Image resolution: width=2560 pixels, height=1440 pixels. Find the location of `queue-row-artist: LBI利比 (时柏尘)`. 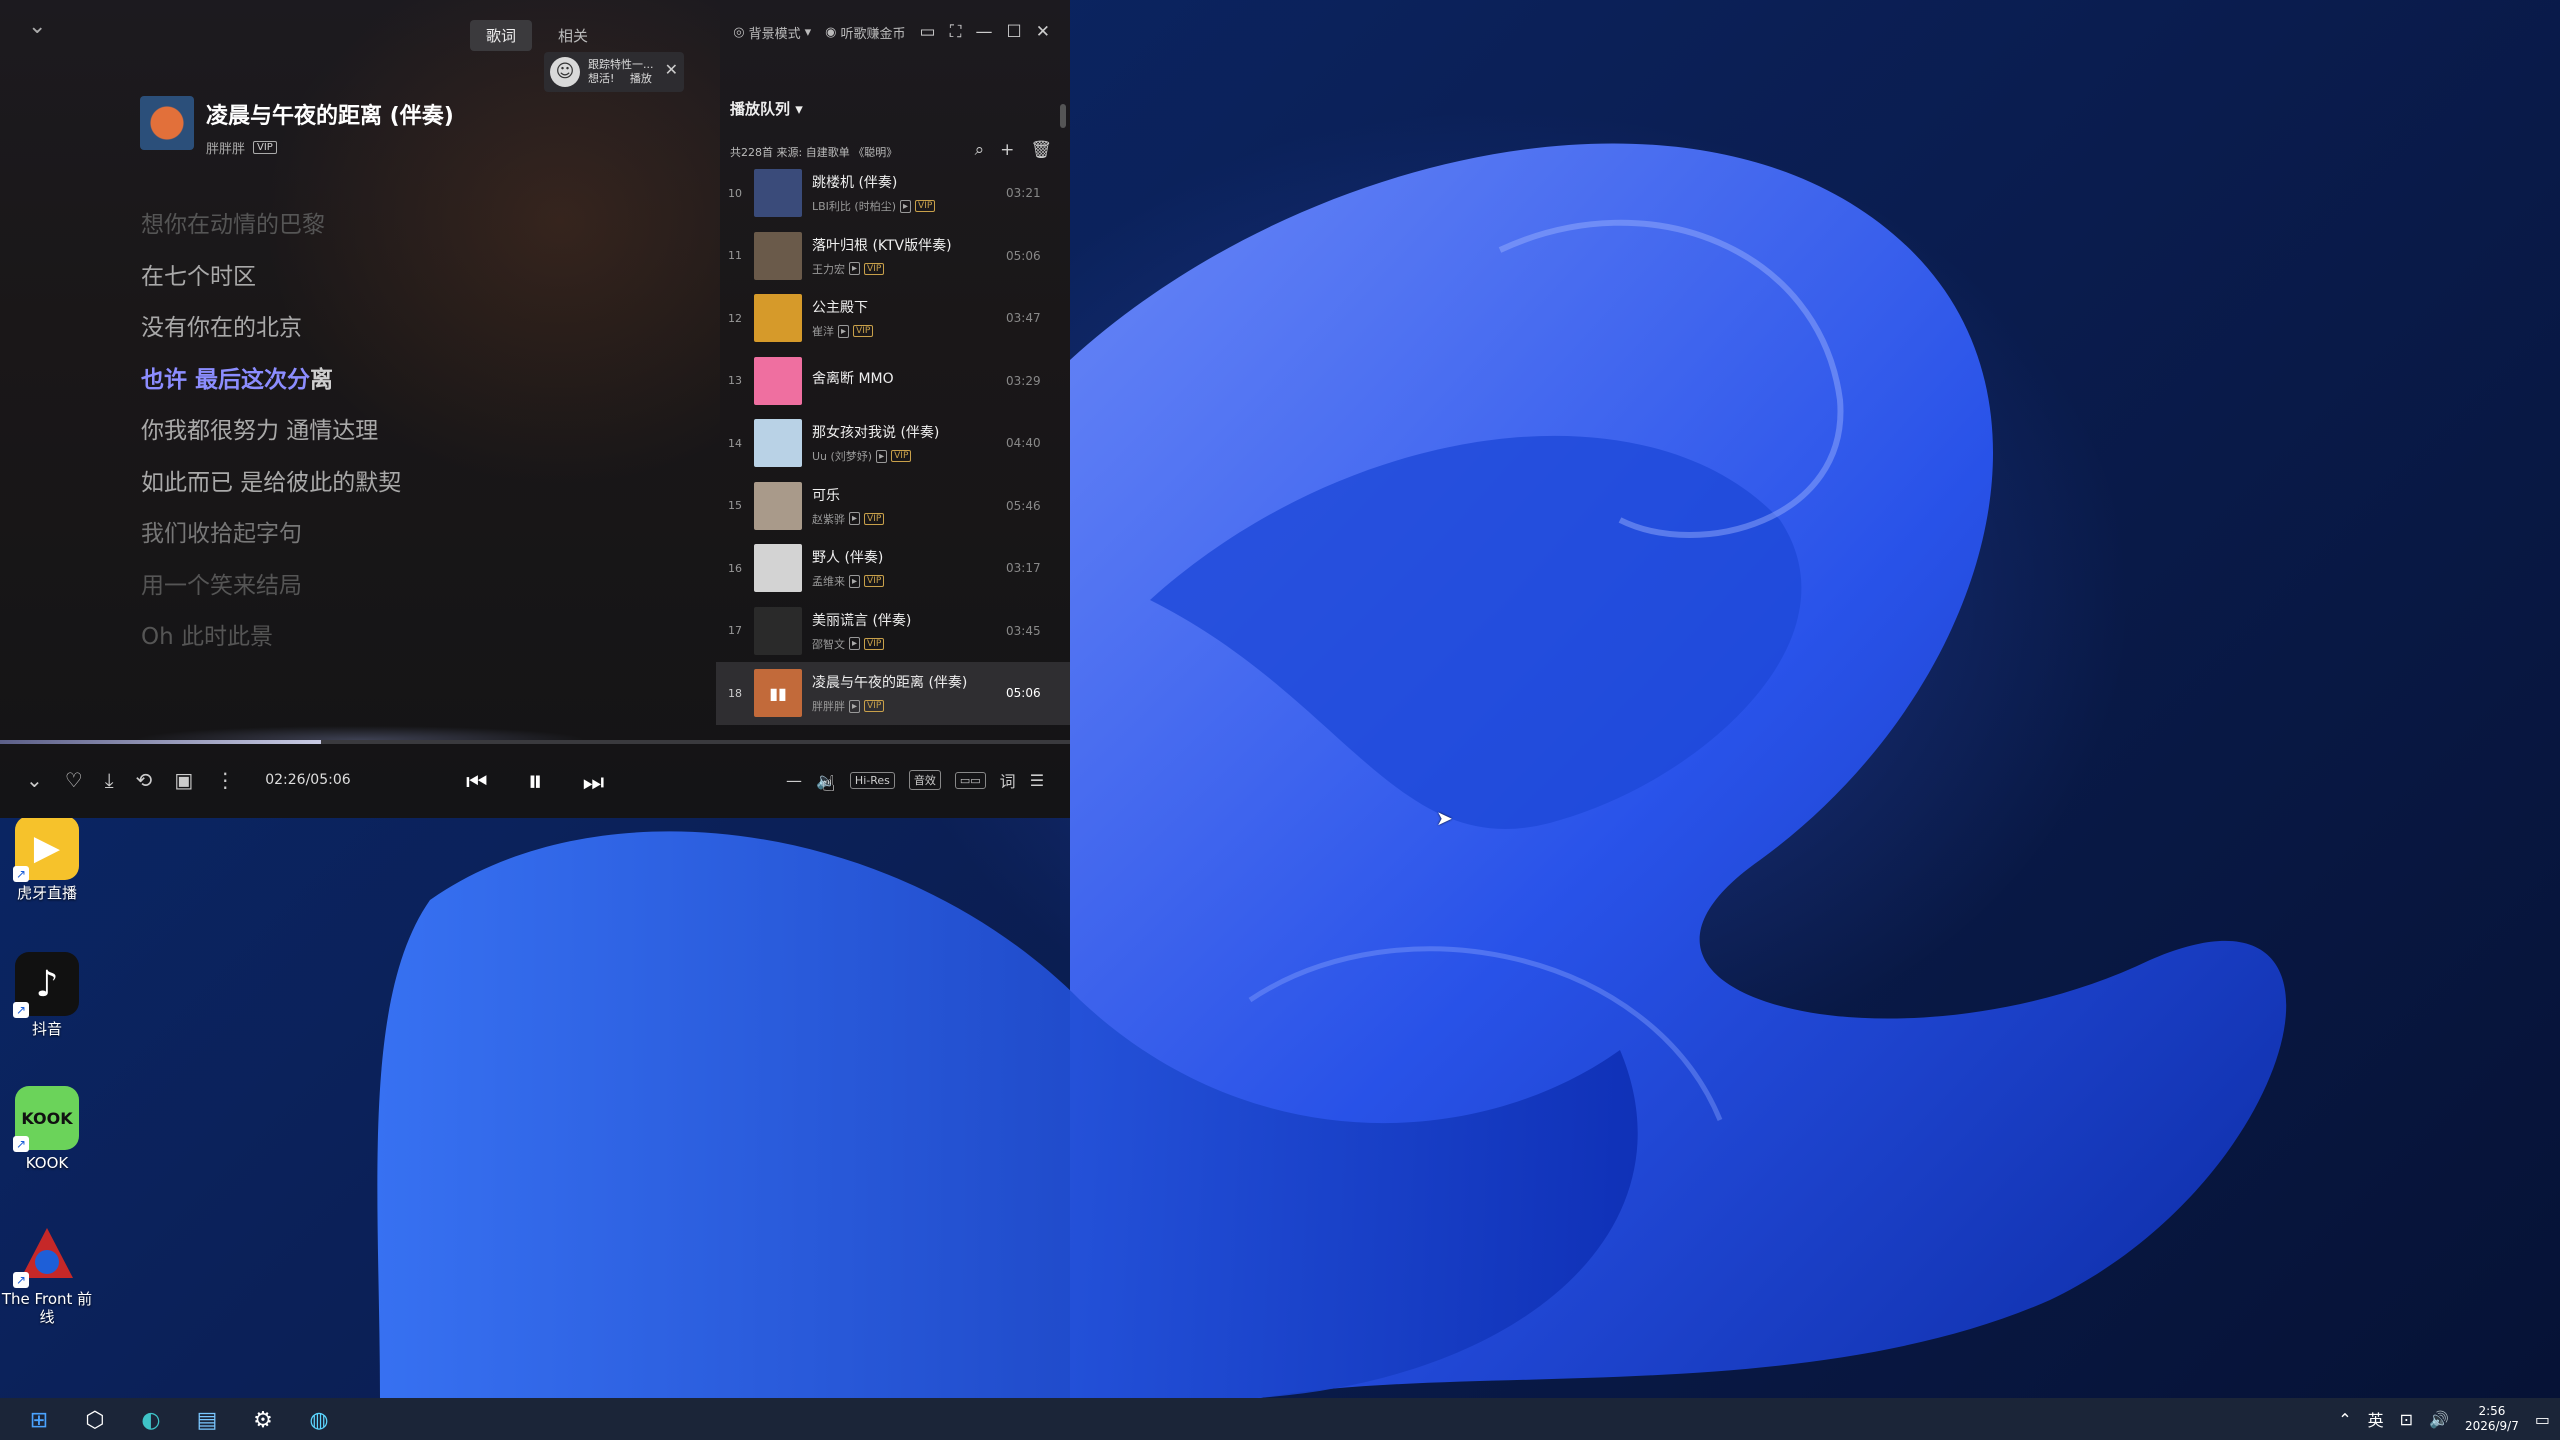

queue-row-artist: LBI利比 (时柏尘) is located at coordinates (854, 206).